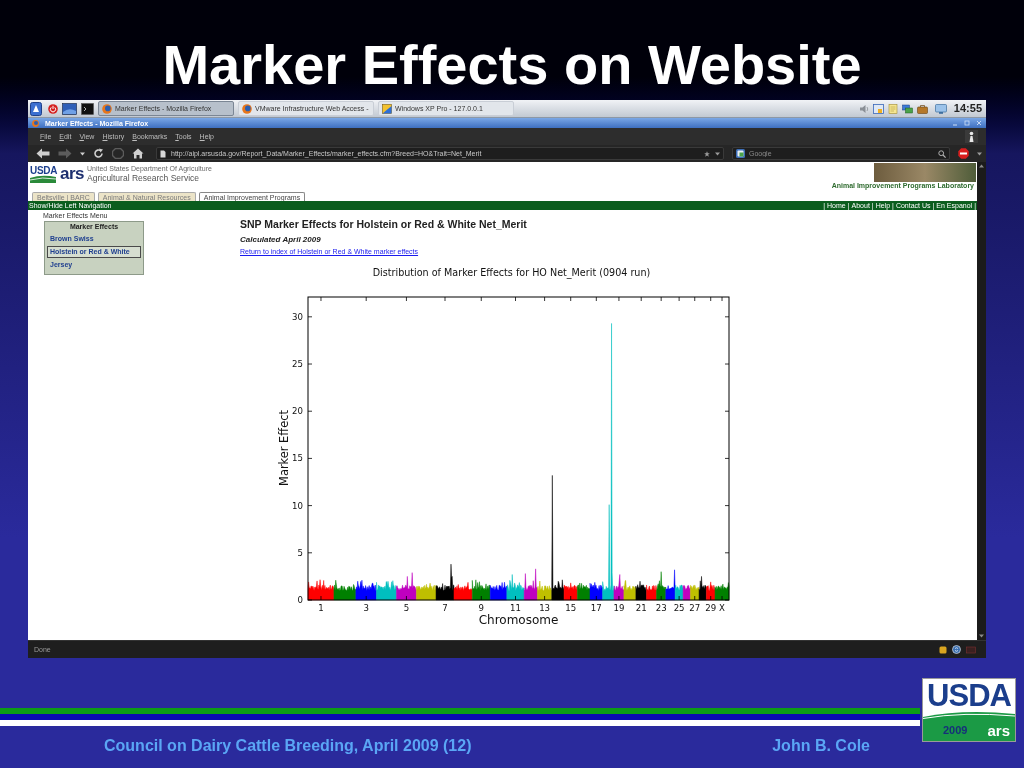 The image size is (1024, 768). I want to click on console-window-icon, so click(387, 108).